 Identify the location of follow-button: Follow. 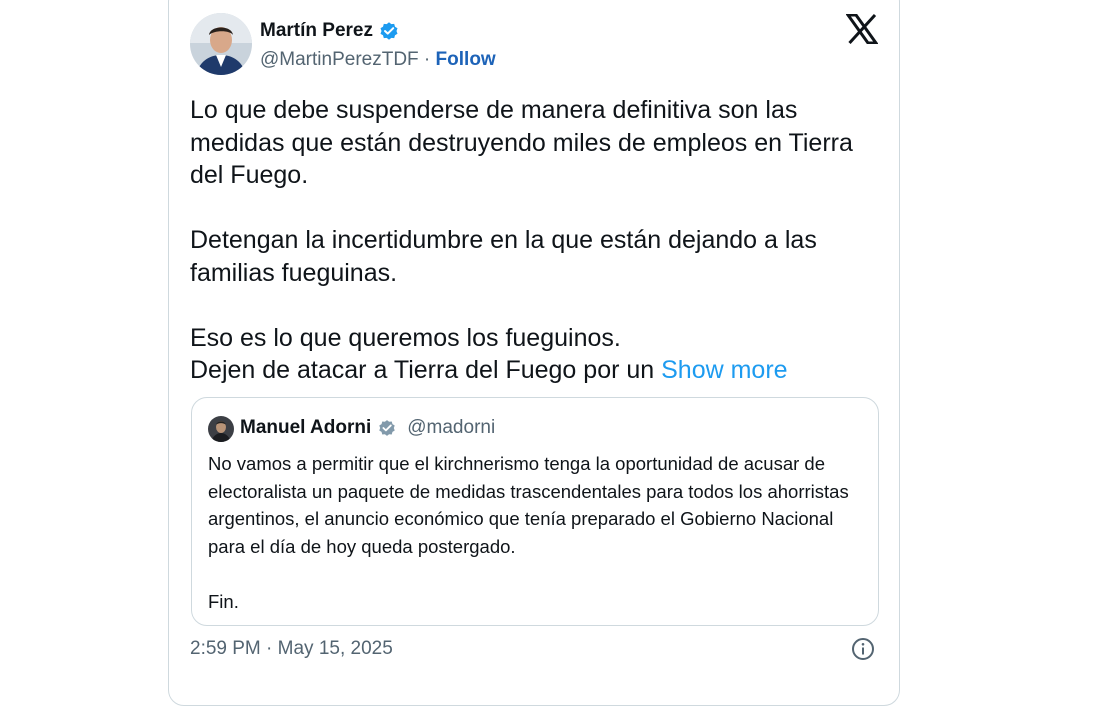
(466, 59).